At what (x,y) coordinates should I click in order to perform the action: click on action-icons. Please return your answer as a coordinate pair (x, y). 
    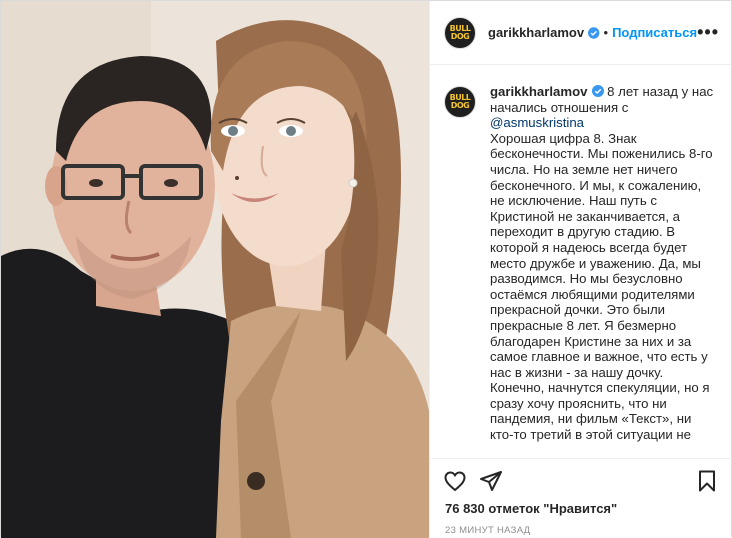
    Looking at the image, I should click on (581, 481).